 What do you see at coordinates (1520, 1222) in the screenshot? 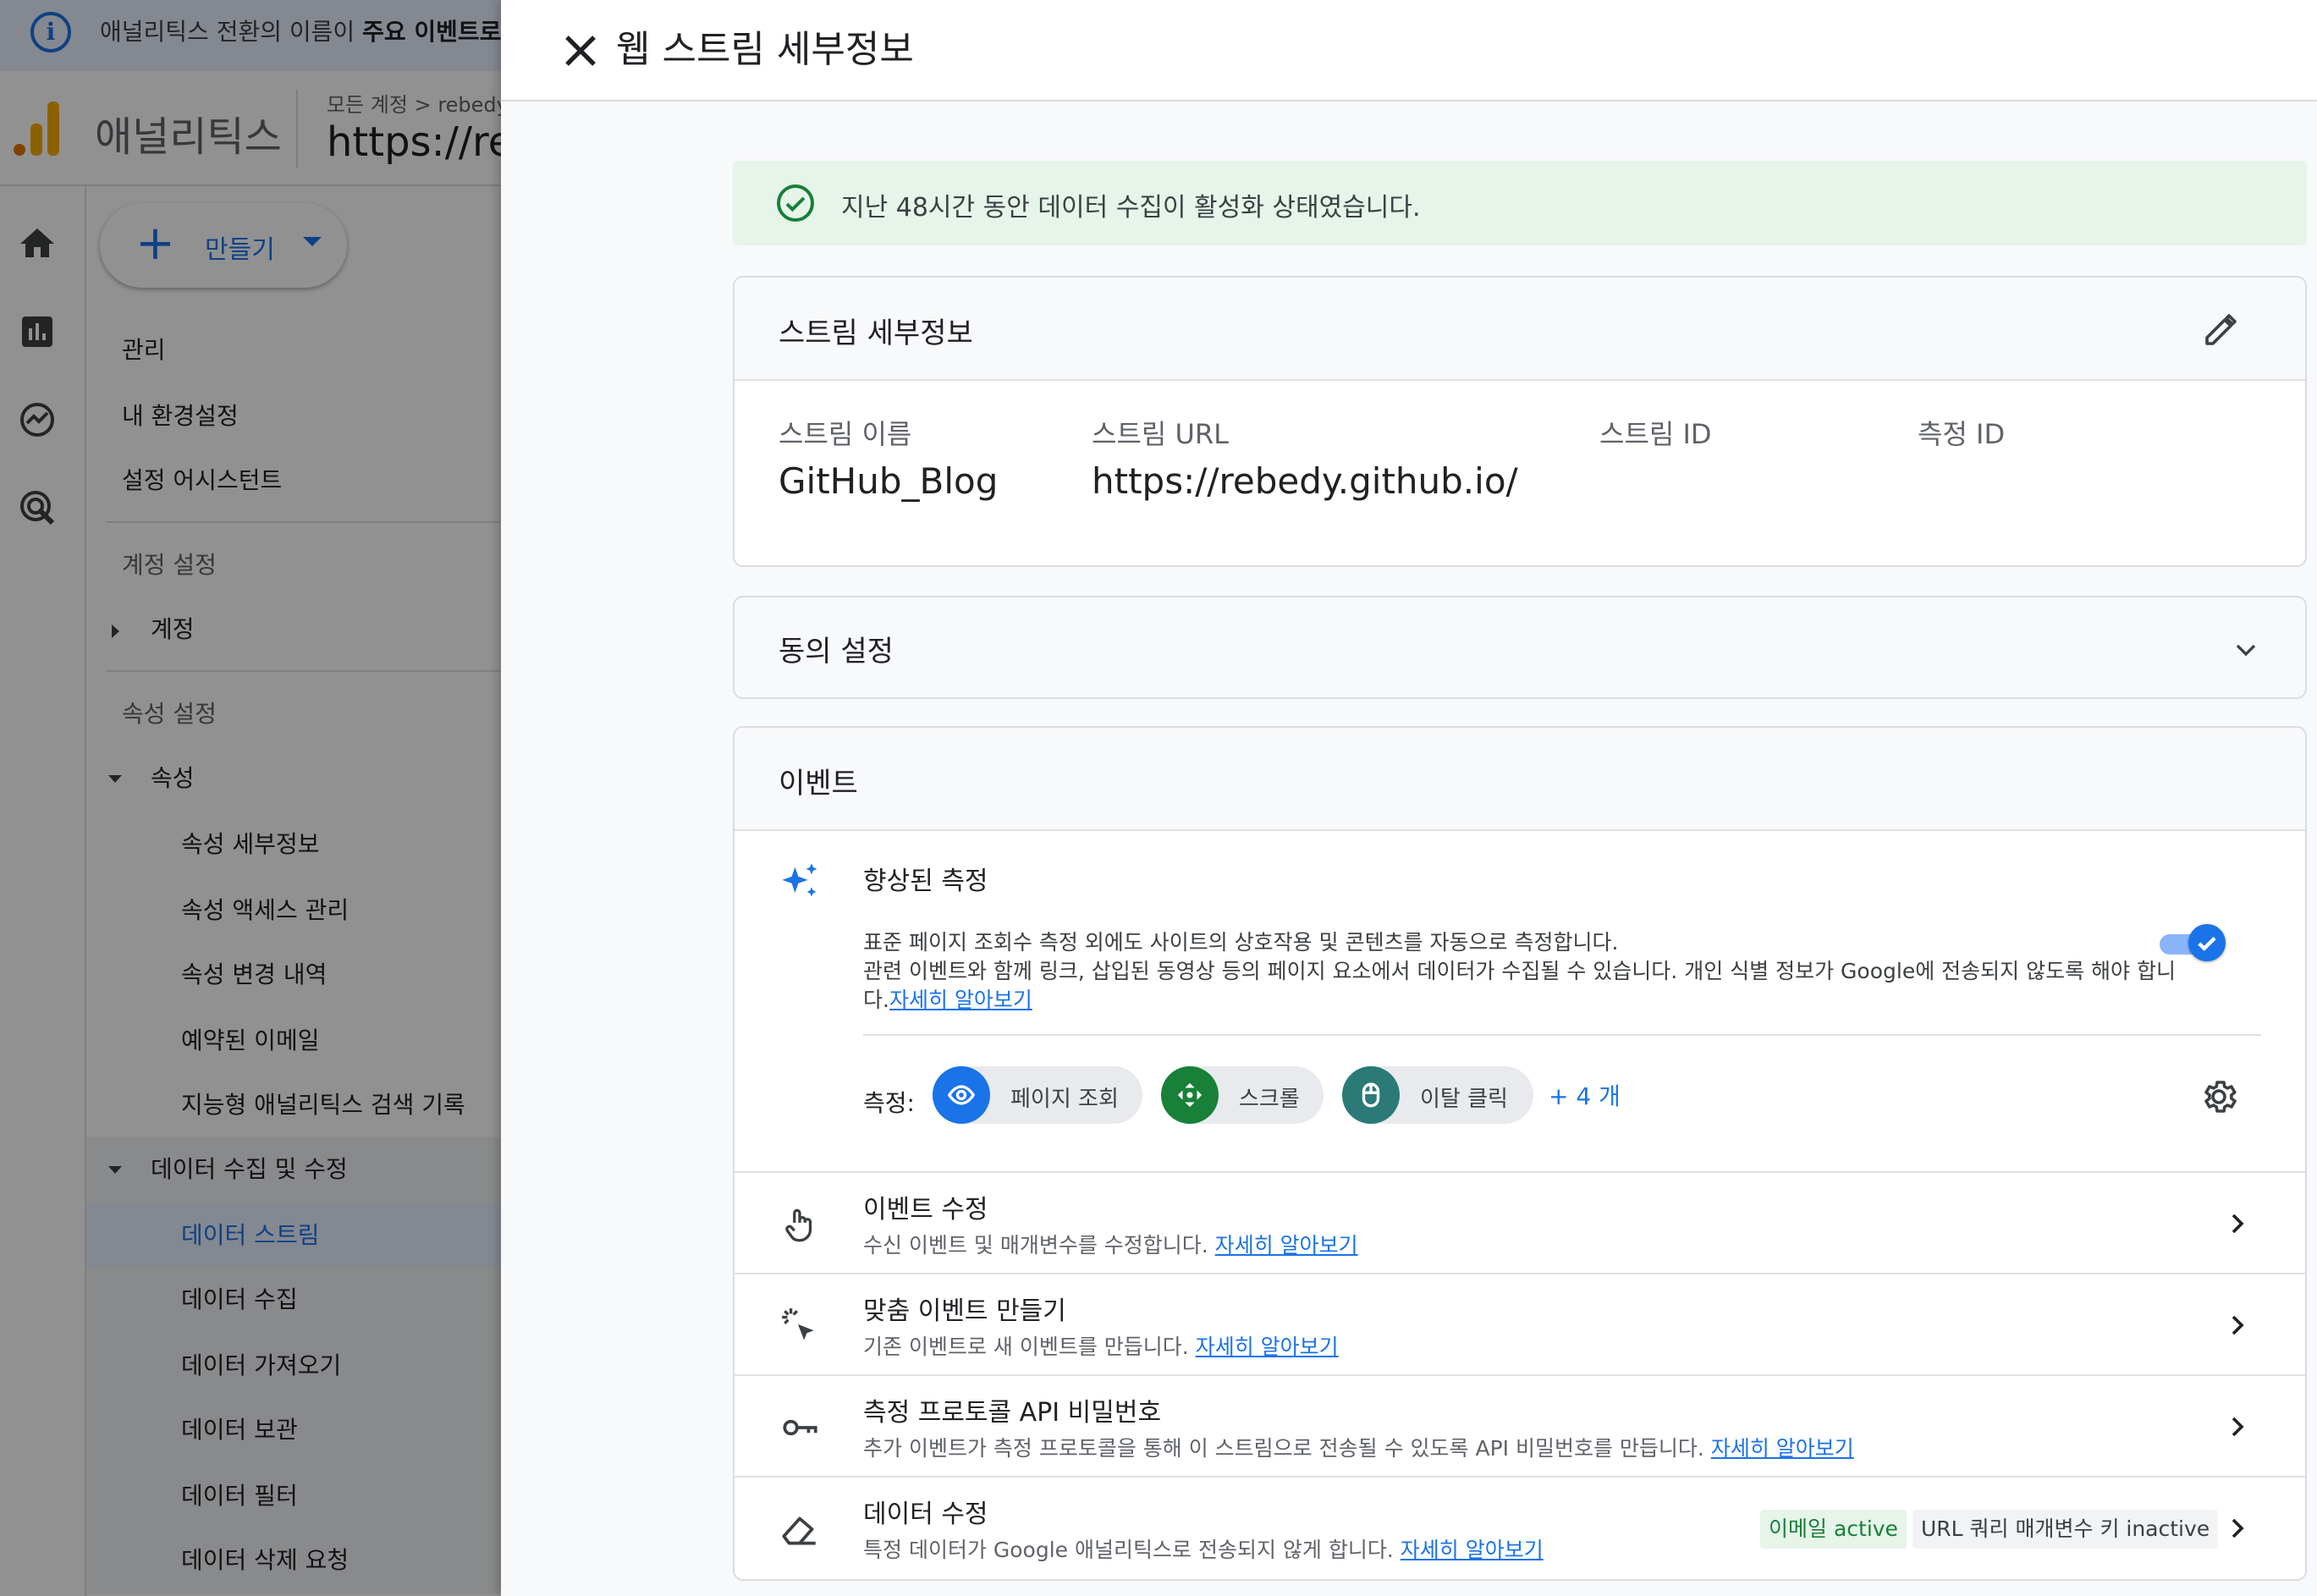
I see `row-modify-events: 이벤트 수정 수신 이벤트 및 매개변수를 수정합니다. 자세히 알아보기` at bounding box center [1520, 1222].